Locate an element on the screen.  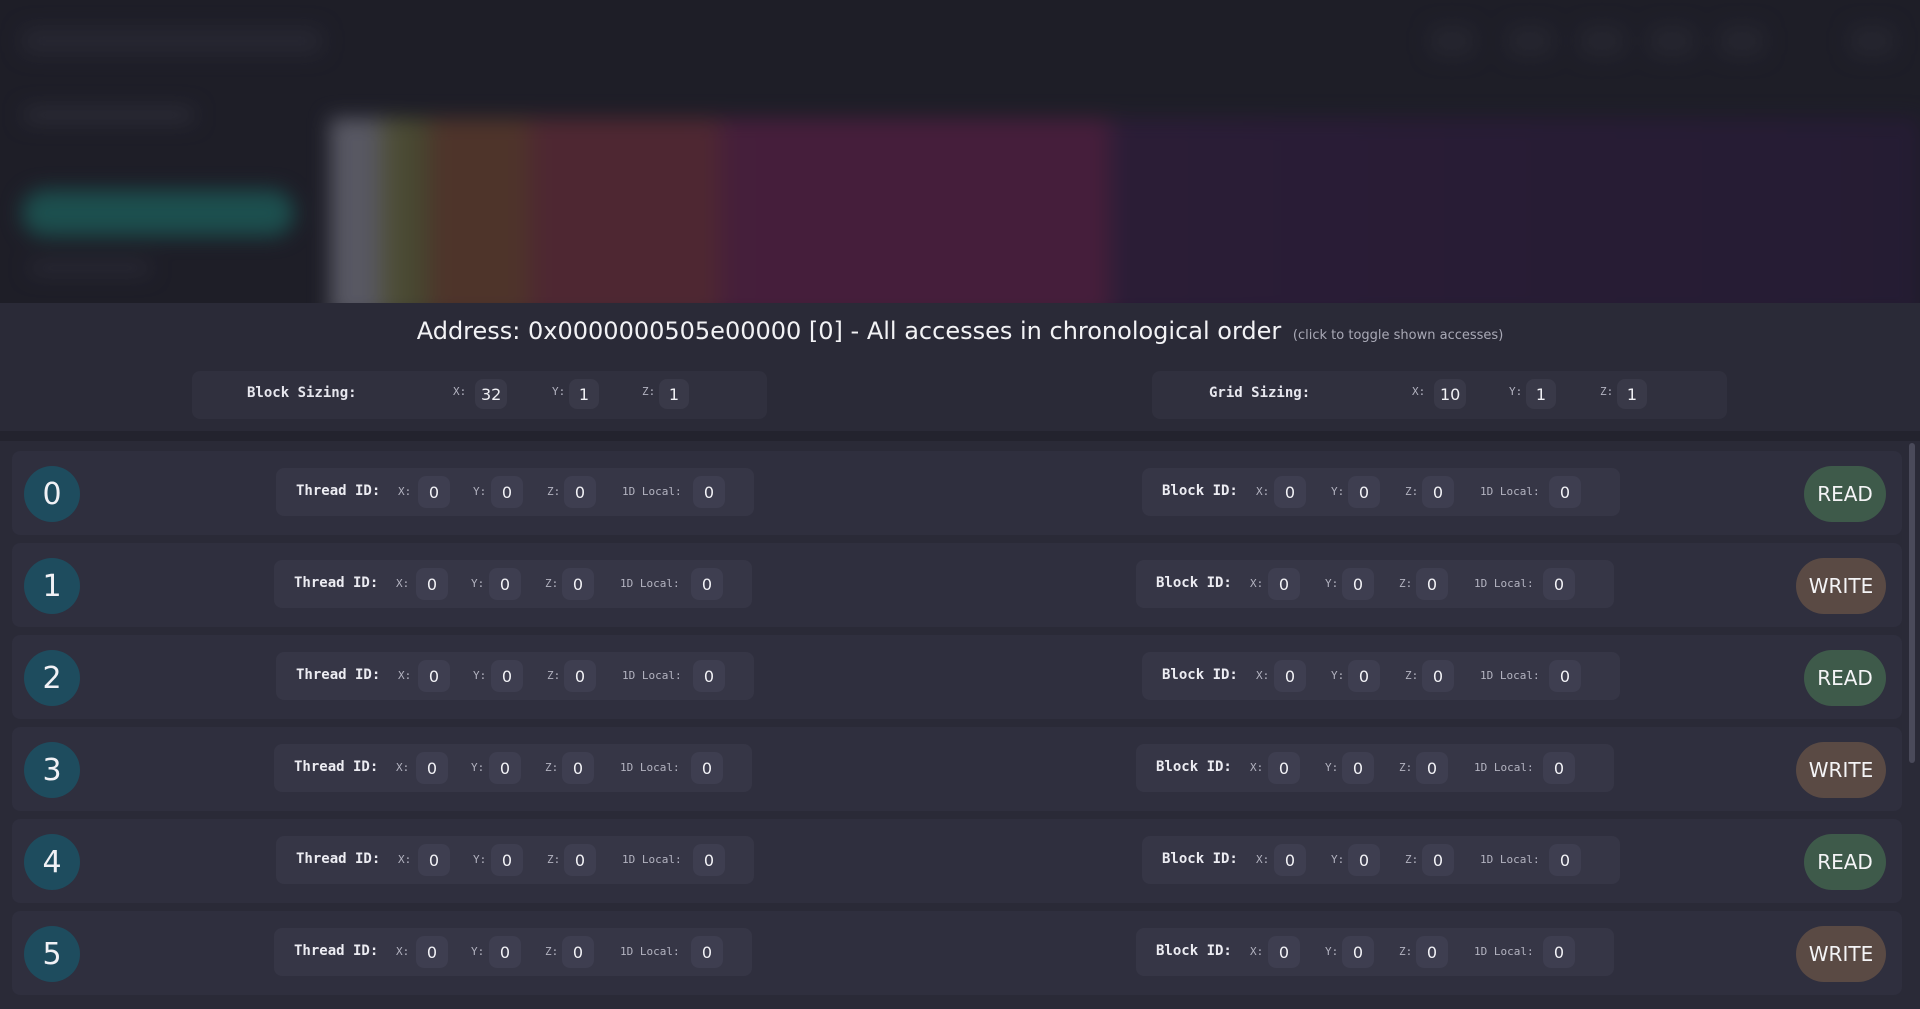
grid-sizing-x-label: X: is located at coordinates (1419, 391).